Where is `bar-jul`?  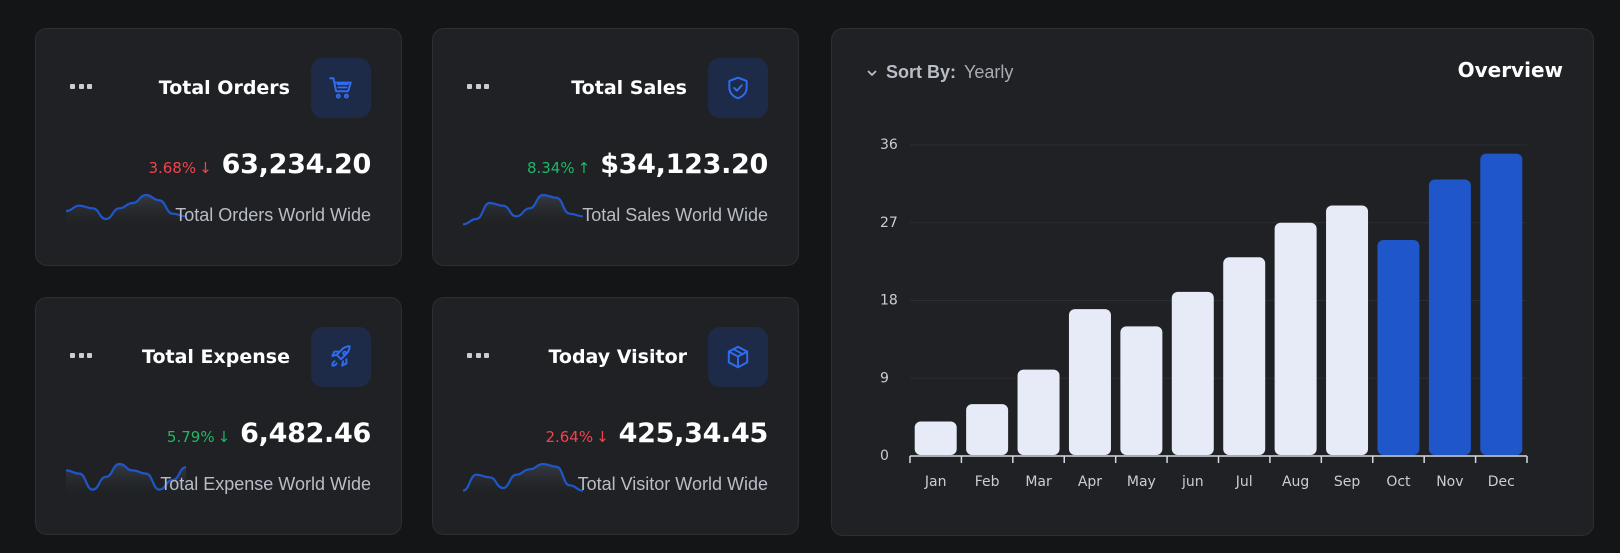
bar-jul is located at coordinates (1244, 356).